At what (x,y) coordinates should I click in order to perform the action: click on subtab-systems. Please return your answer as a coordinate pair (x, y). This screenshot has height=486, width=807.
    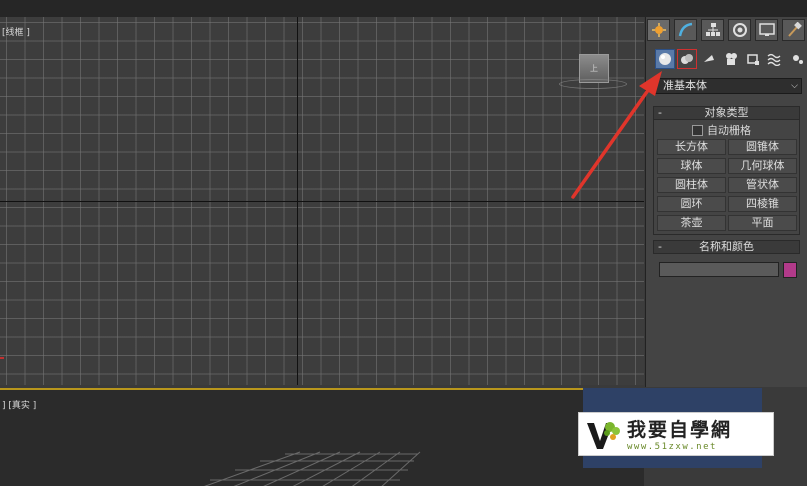
    Looking at the image, I should click on (797, 59).